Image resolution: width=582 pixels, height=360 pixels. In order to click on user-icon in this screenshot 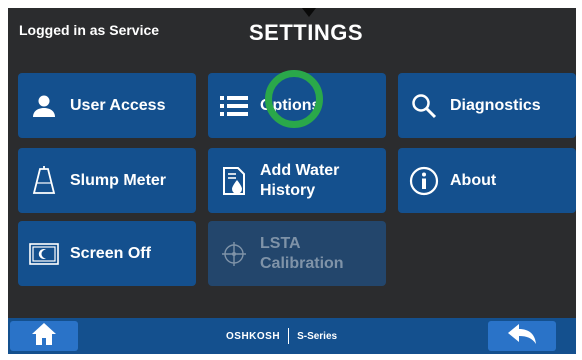, I will do `click(44, 105)`.